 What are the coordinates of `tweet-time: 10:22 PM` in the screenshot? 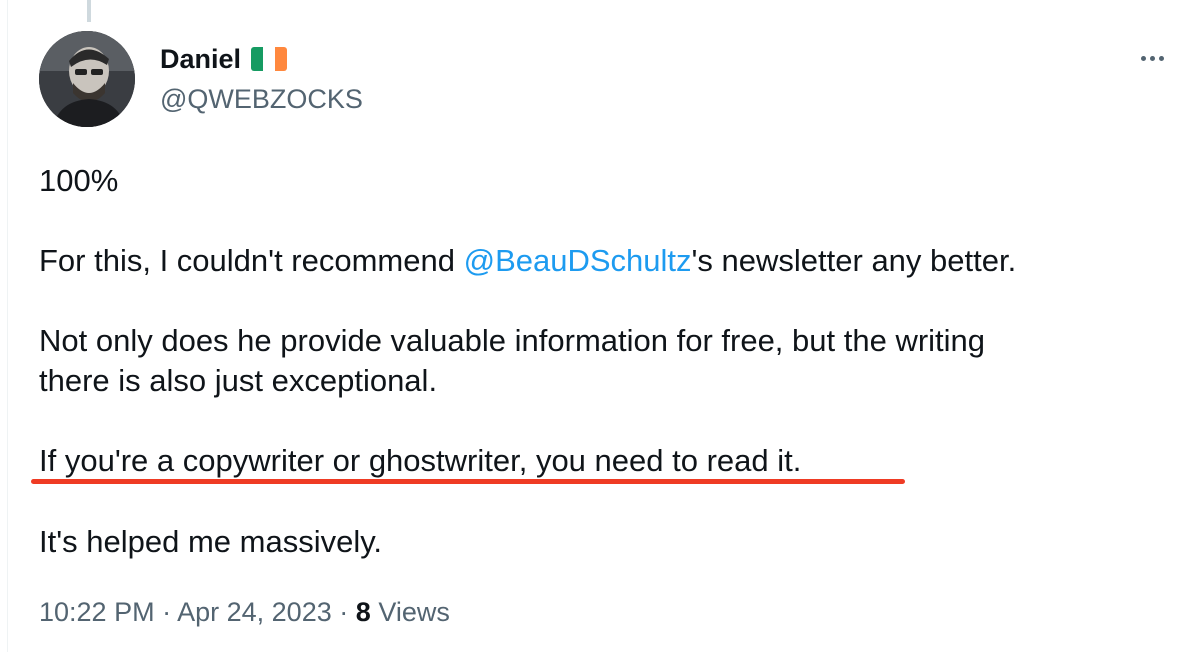 It's located at (97, 612).